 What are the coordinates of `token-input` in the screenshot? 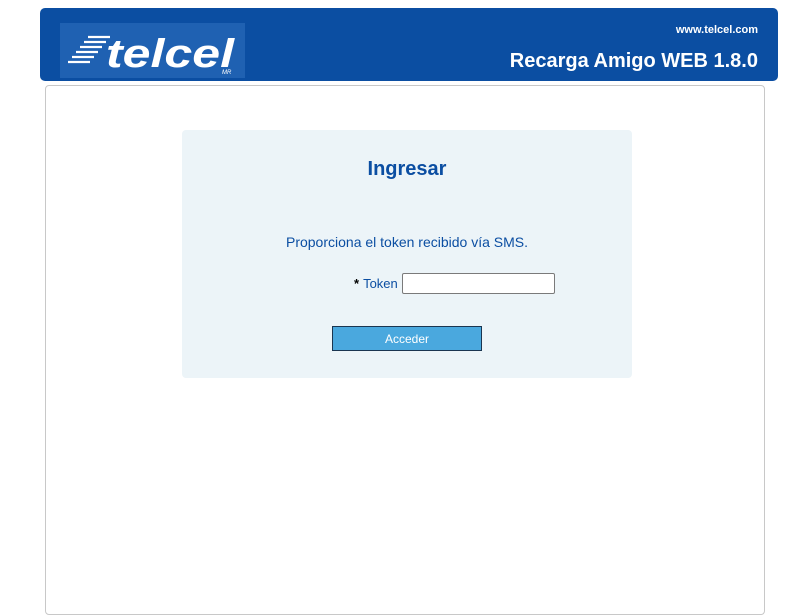 It's located at (478, 283).